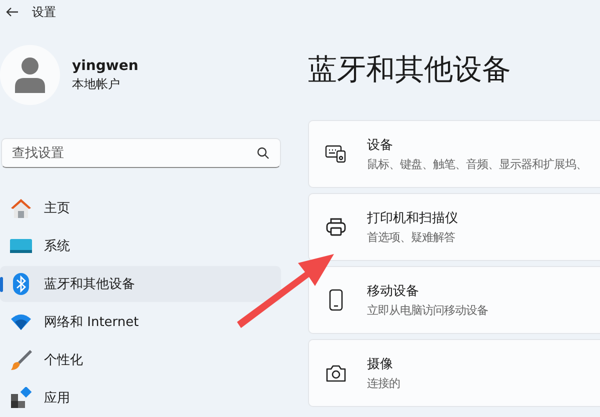 Image resolution: width=600 pixels, height=417 pixels. I want to click on keyboard-speaker-icon, so click(336, 154).